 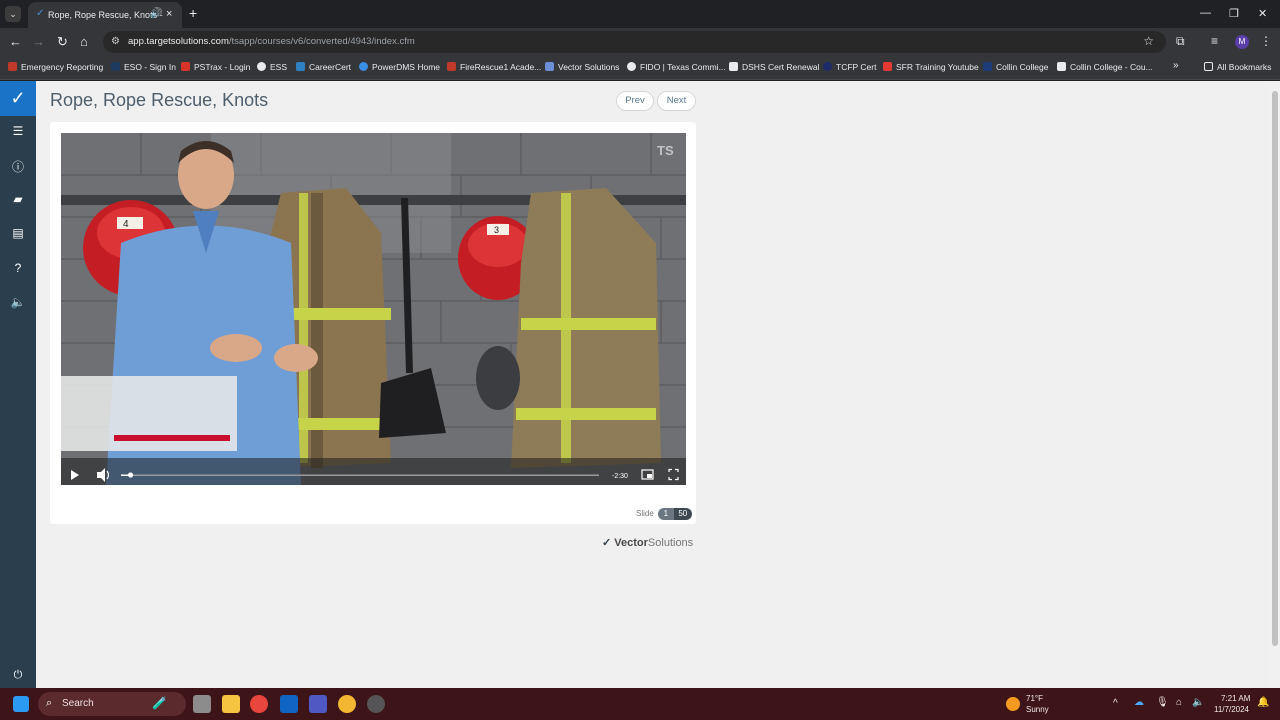 I want to click on seek-track, so click(x=360, y=475).